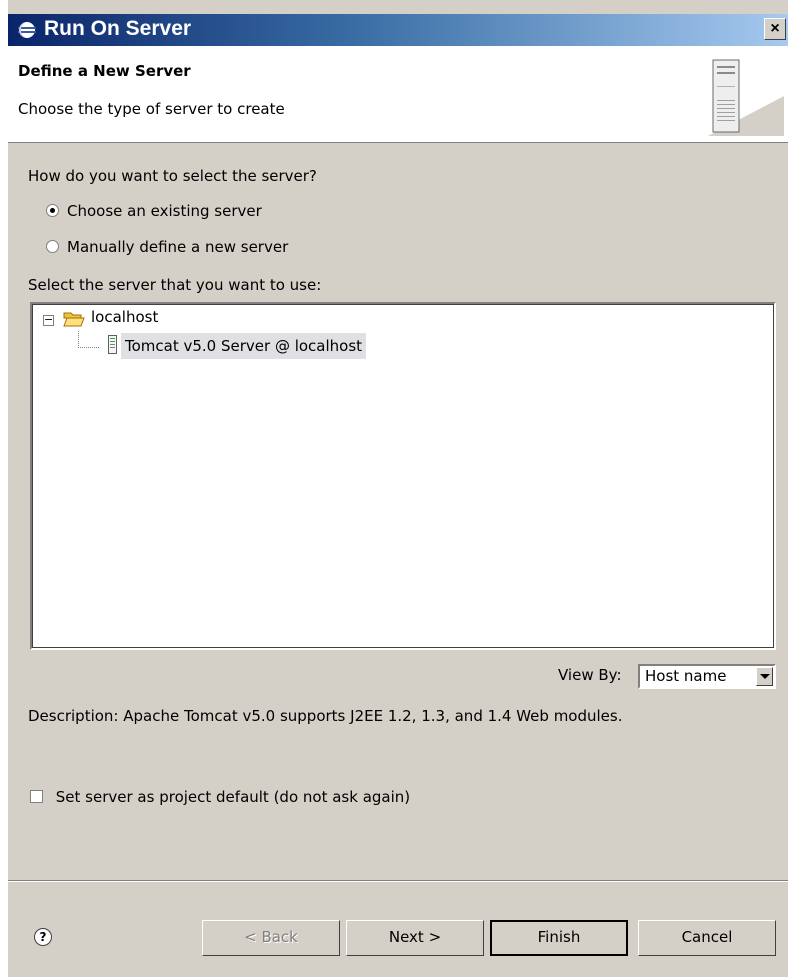 Image resolution: width=788 pixels, height=977 pixels. I want to click on radio-choose-existing: Choose an existing server, so click(154, 211).